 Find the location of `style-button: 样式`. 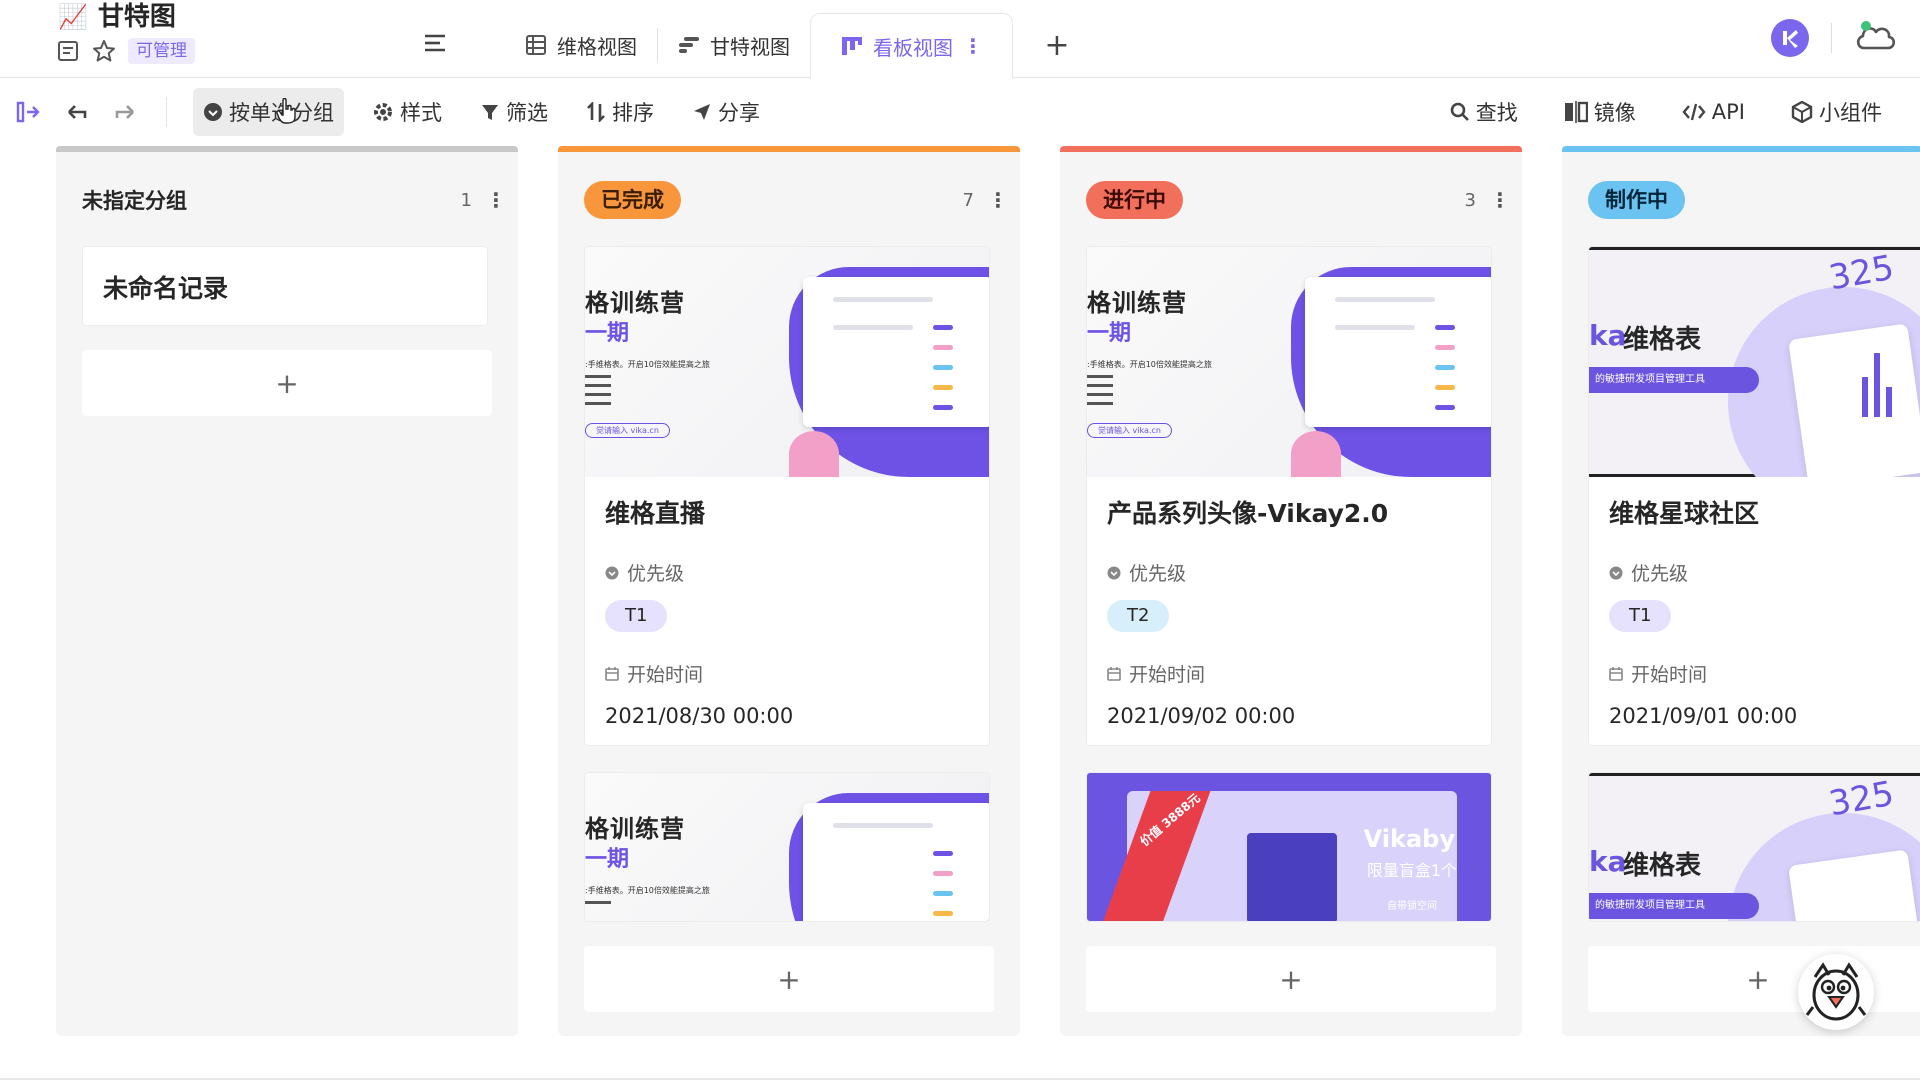

style-button: 样式 is located at coordinates (407, 112).